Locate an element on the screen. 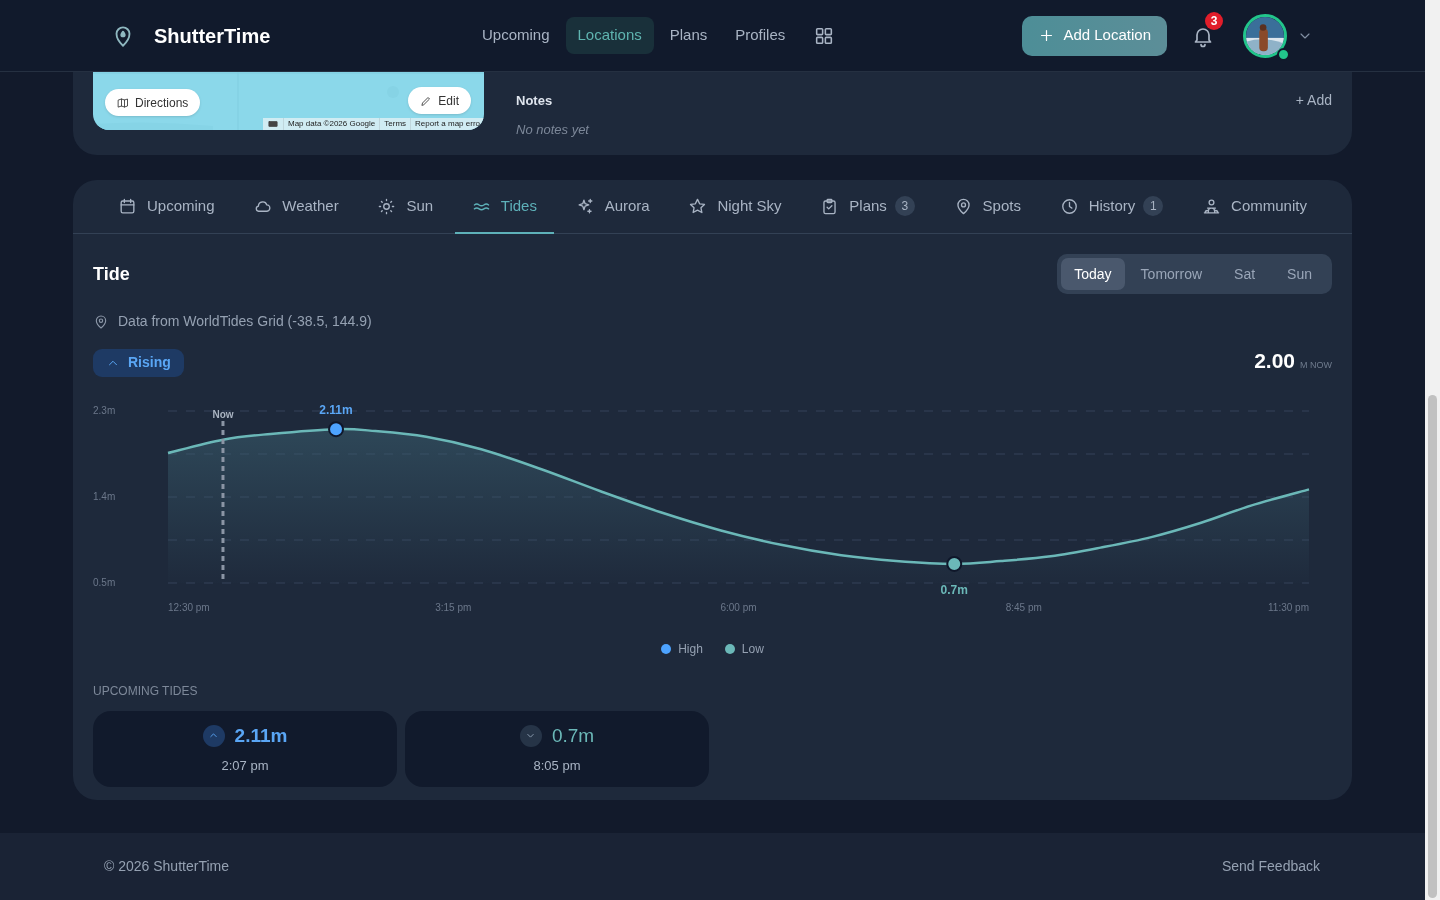  map-link: Terms is located at coordinates (396, 124).